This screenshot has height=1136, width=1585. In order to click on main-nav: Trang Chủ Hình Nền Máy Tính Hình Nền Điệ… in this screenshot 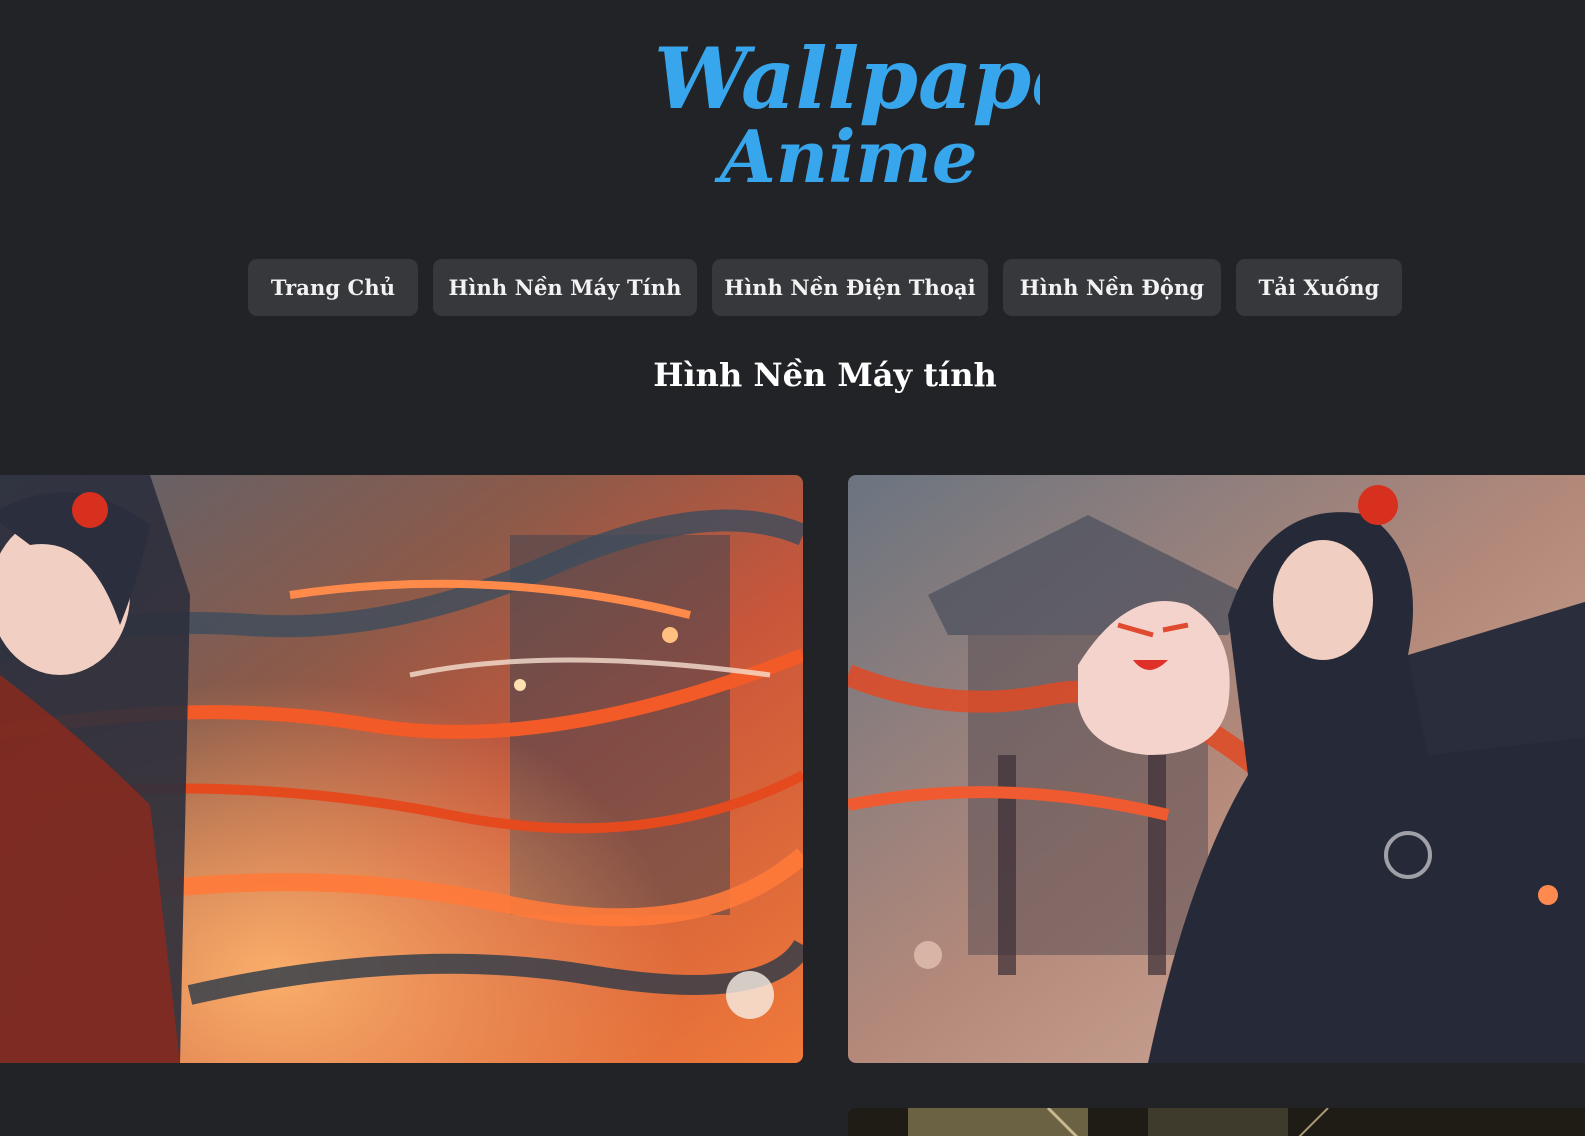, I will do `click(792, 288)`.